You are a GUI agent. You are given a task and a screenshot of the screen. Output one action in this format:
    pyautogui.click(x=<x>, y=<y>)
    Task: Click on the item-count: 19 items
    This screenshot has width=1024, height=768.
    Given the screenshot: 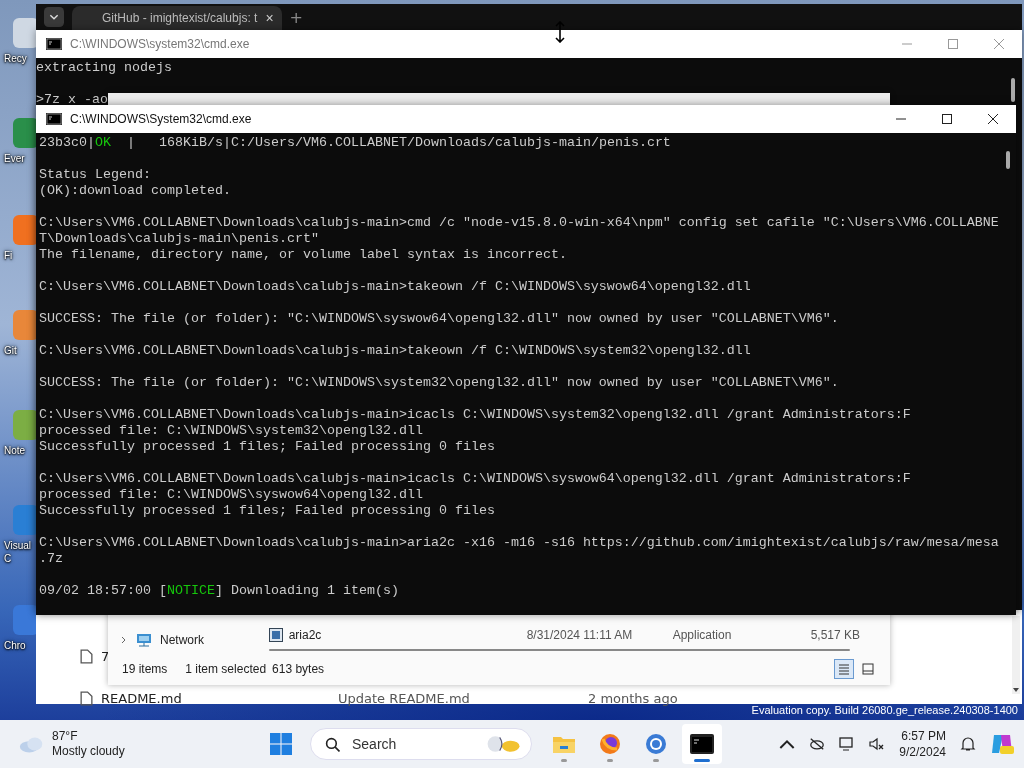 What is the action you would take?
    pyautogui.click(x=145, y=669)
    